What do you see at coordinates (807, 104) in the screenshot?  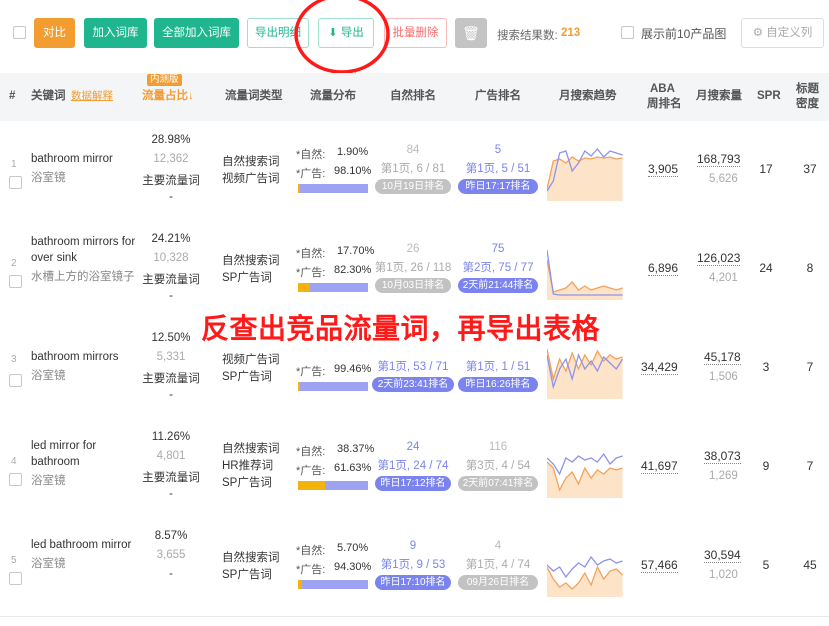 I see `col-density-sub: 密度` at bounding box center [807, 104].